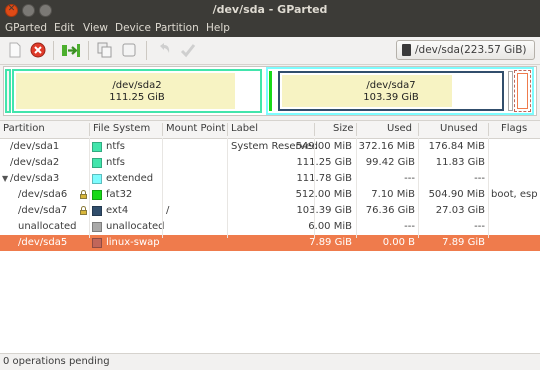 The height and width of the screenshot is (370, 540). I want to click on resize-move-button, so click(70, 50).